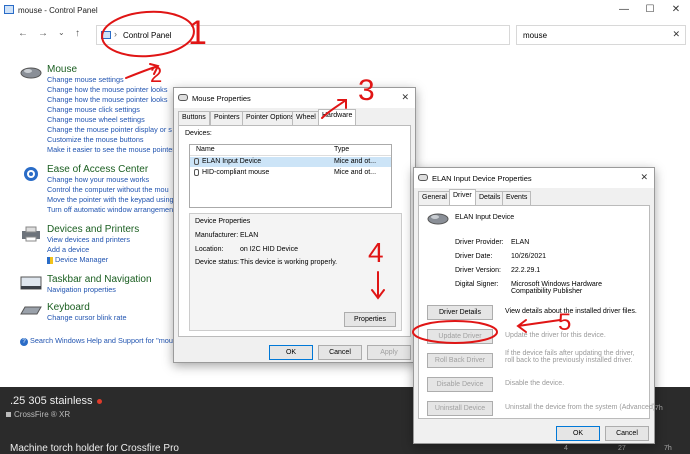 Image resolution: width=690 pixels, height=454 pixels. I want to click on status-value: This device is working properly., so click(289, 262).